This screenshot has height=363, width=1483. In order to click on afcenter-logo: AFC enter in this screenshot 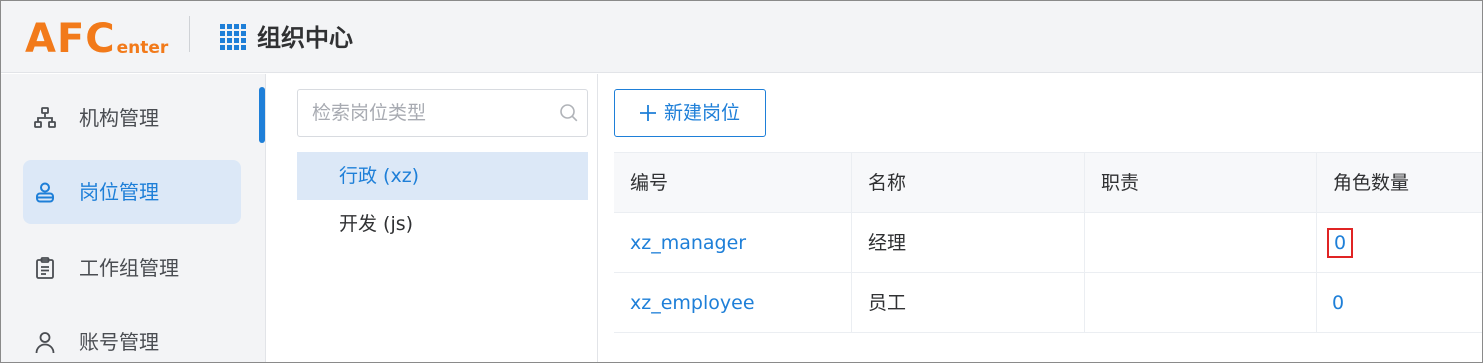, I will do `click(96, 36)`.